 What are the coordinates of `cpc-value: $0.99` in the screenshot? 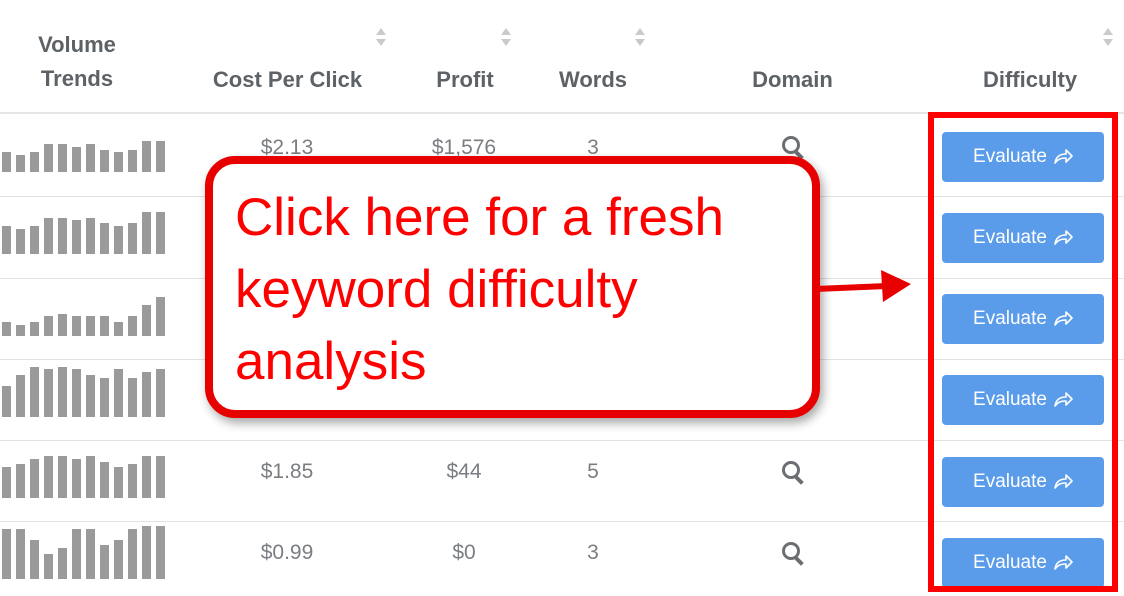 It's located at (287, 552).